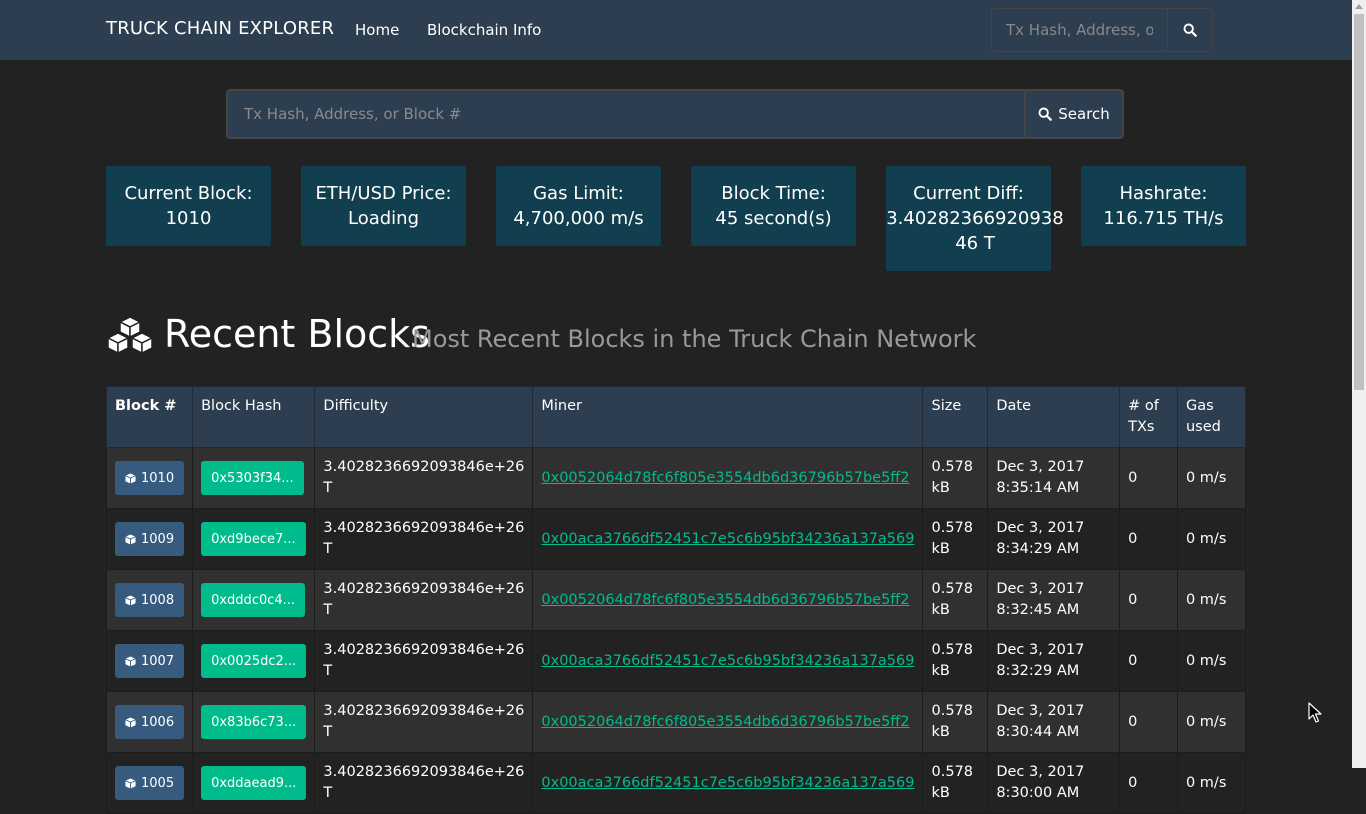 This screenshot has width=1366, height=814. Describe the element at coordinates (377, 30) in the screenshot. I see `nav-home-link: Home` at that location.